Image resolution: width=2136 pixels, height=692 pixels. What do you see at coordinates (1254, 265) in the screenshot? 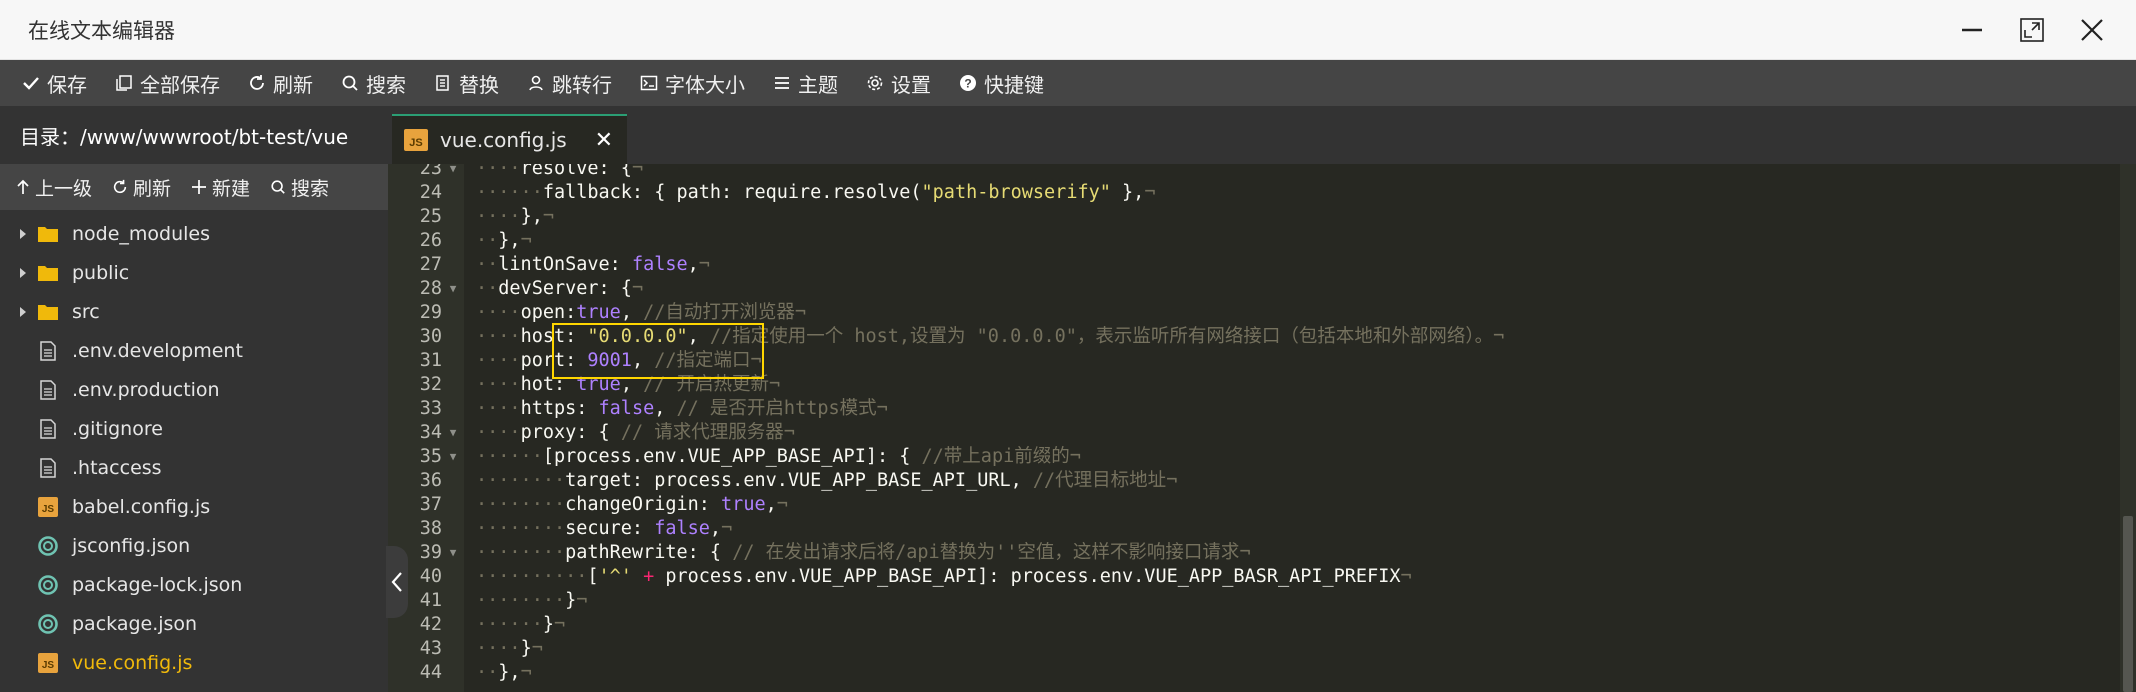
I see `code-line: 27 ··lintOnSave: false,¬` at bounding box center [1254, 265].